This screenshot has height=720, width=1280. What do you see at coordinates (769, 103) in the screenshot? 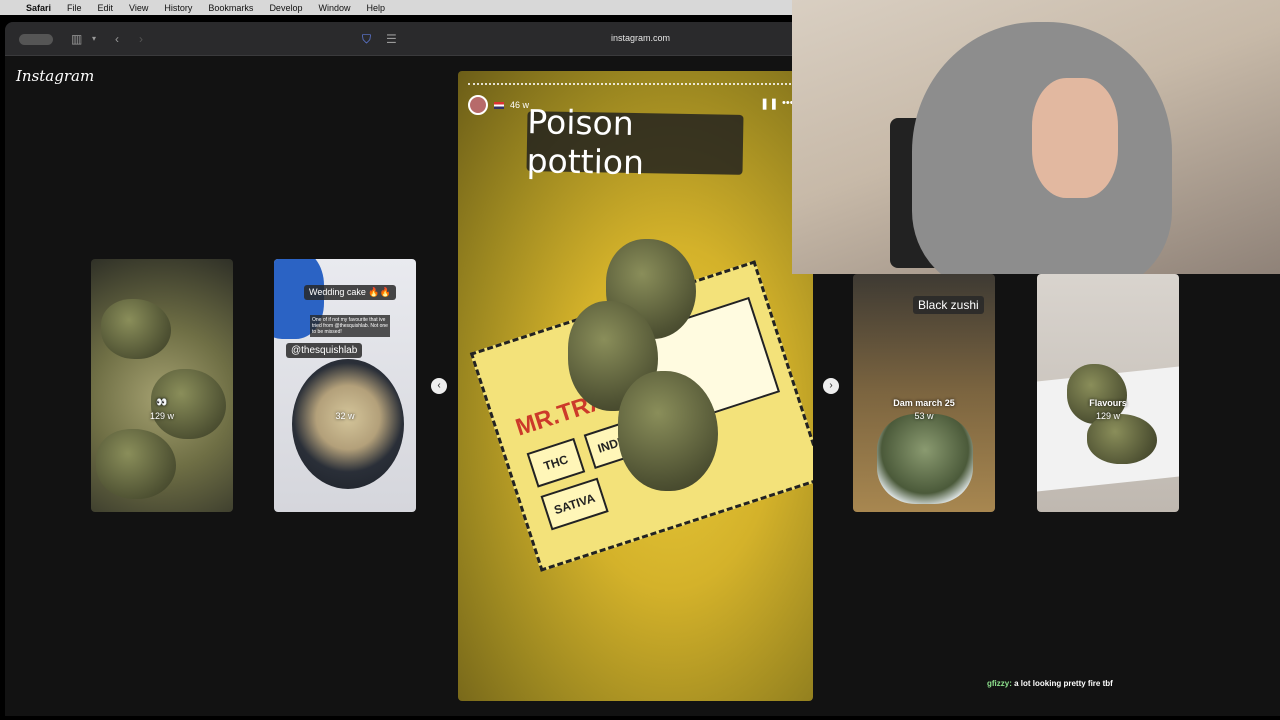
I see `pause-icon: ❚❚` at bounding box center [769, 103].